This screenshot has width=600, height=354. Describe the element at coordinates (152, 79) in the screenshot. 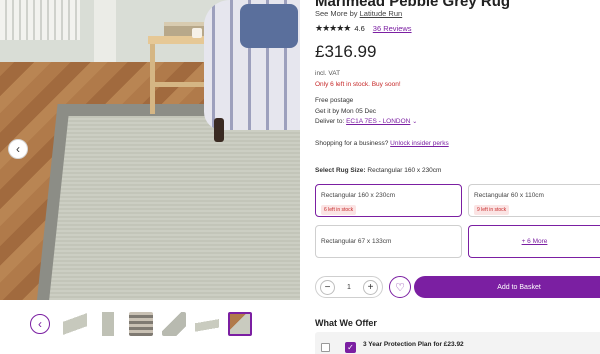

I see `side-table-leg` at that location.